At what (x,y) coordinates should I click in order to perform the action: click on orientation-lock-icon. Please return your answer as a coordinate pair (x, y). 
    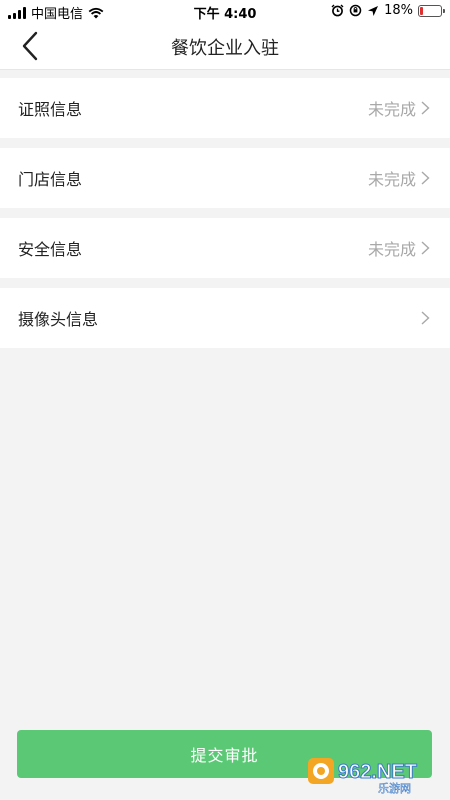
    Looking at the image, I should click on (355, 10).